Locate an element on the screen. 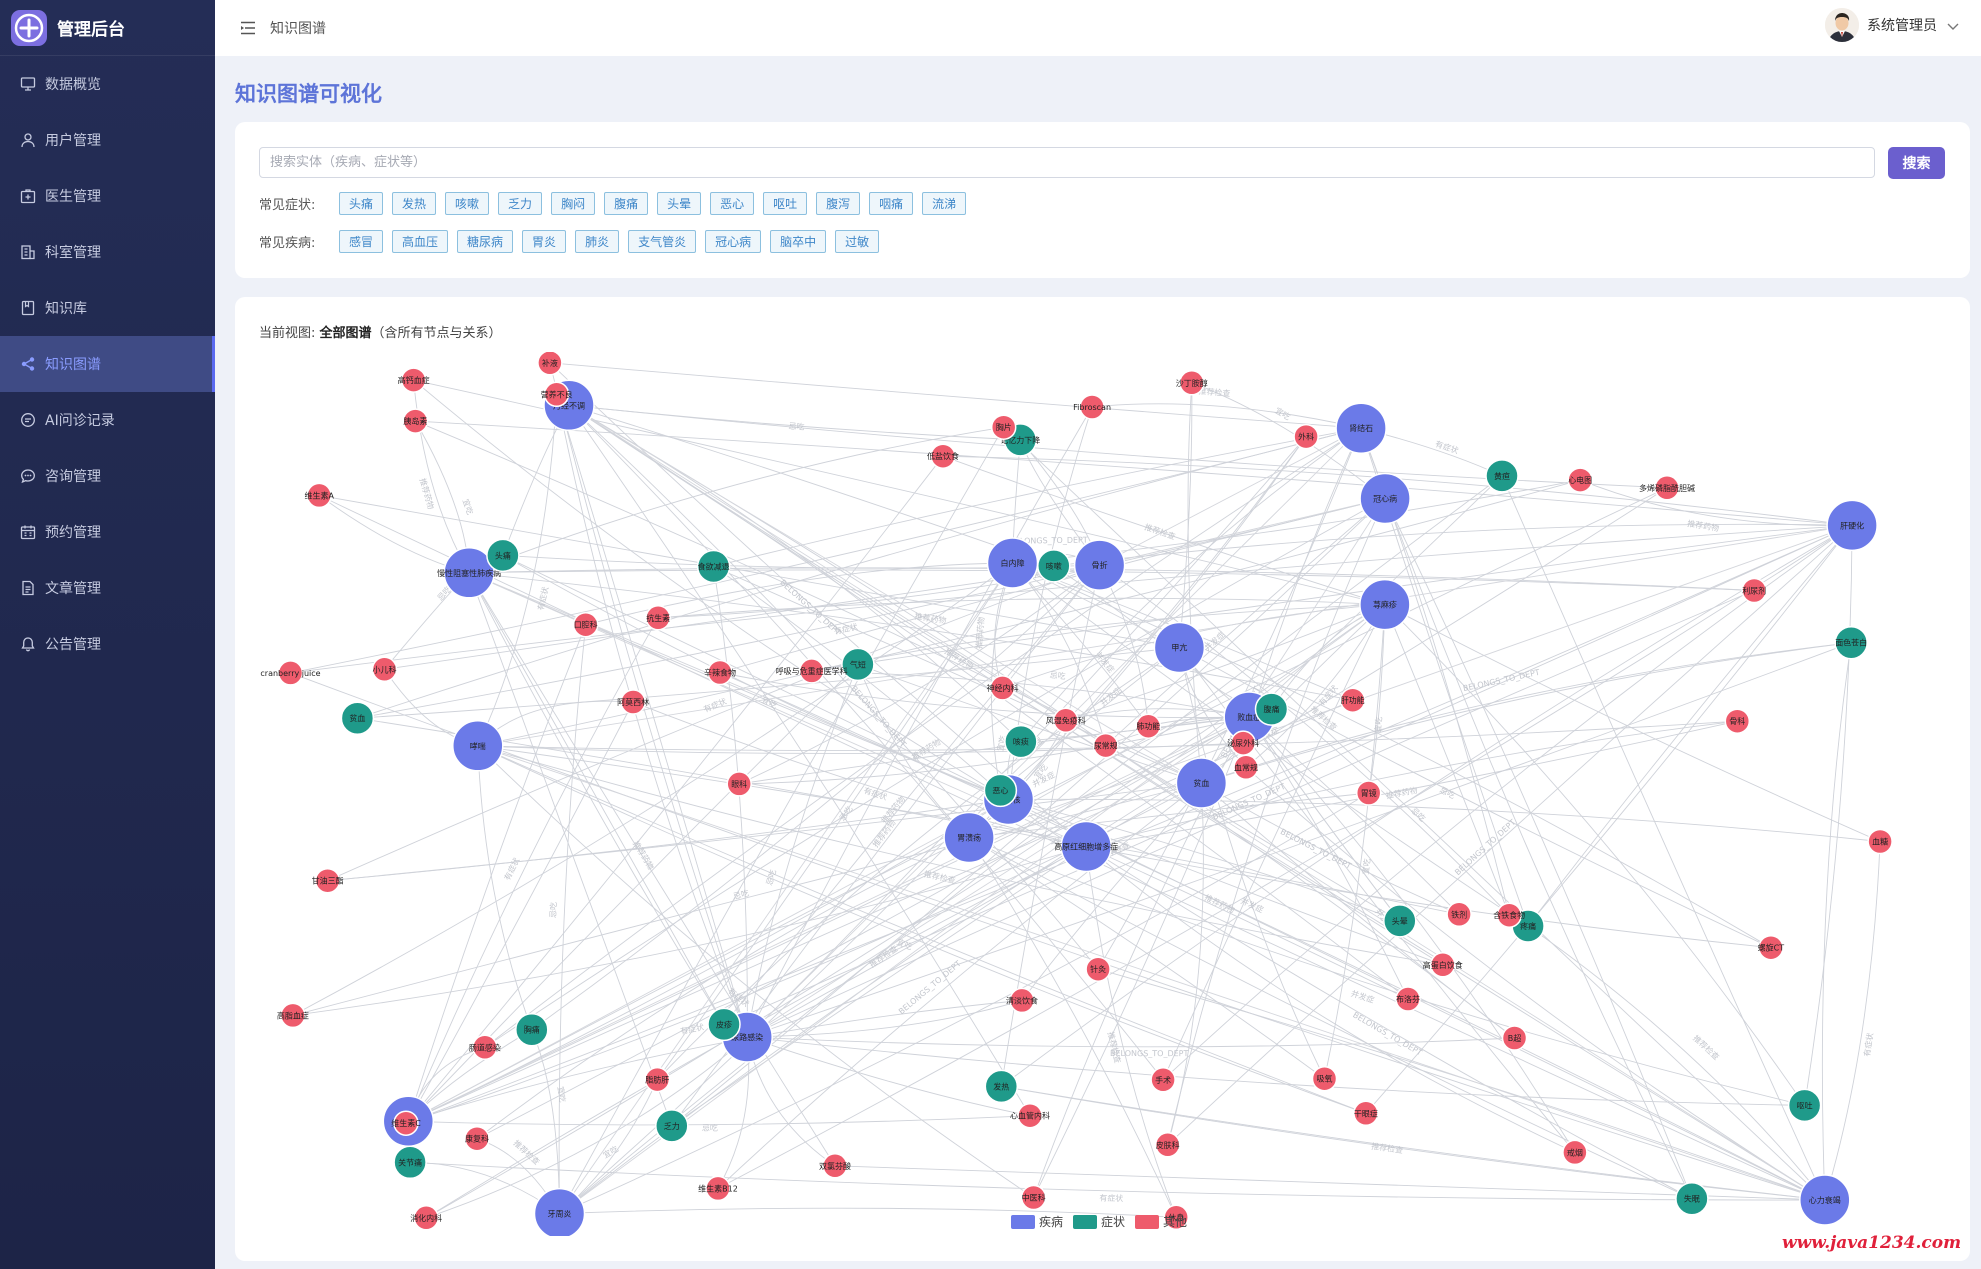 Image resolution: width=1981 pixels, height=1269 pixels. sidebar-item-8: 咨询管理 is located at coordinates (107, 476).